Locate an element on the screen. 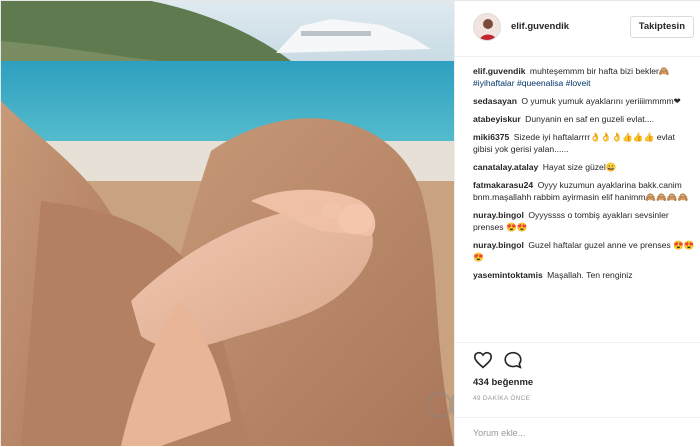 This screenshot has height=447, width=700. comment-username: sedasayan is located at coordinates (495, 101).